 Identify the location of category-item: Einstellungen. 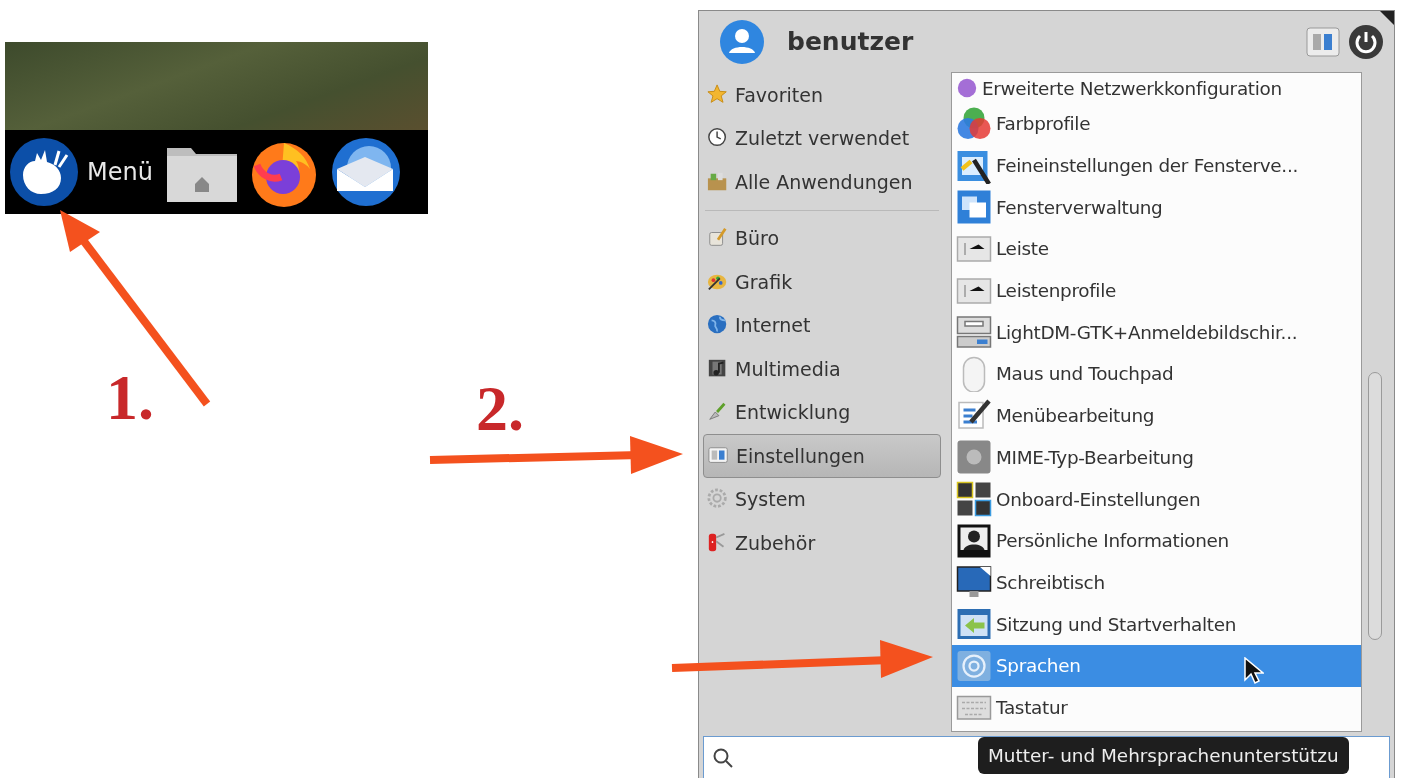
(822, 456).